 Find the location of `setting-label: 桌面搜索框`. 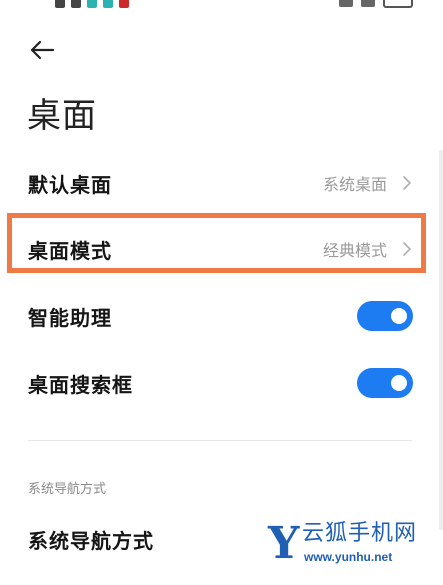

setting-label: 桌面搜索框 is located at coordinates (80, 384).